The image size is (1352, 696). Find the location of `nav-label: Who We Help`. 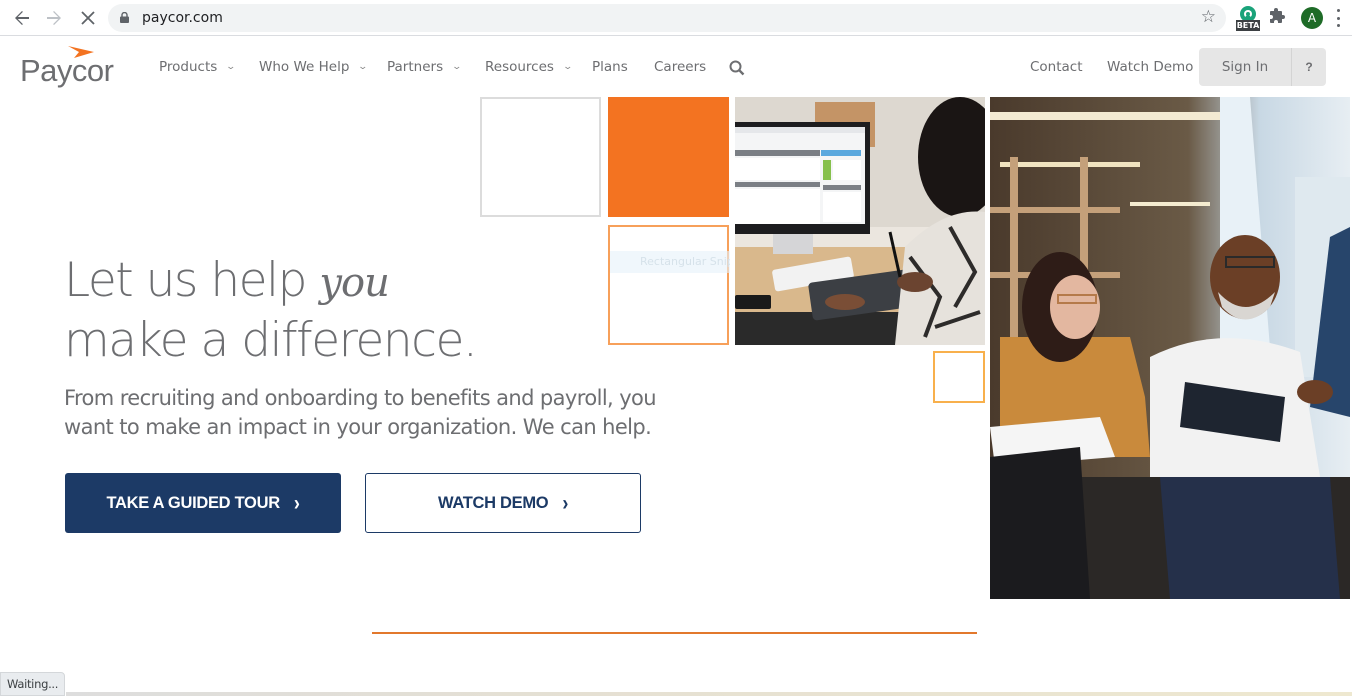

nav-label: Who We Help is located at coordinates (304, 67).